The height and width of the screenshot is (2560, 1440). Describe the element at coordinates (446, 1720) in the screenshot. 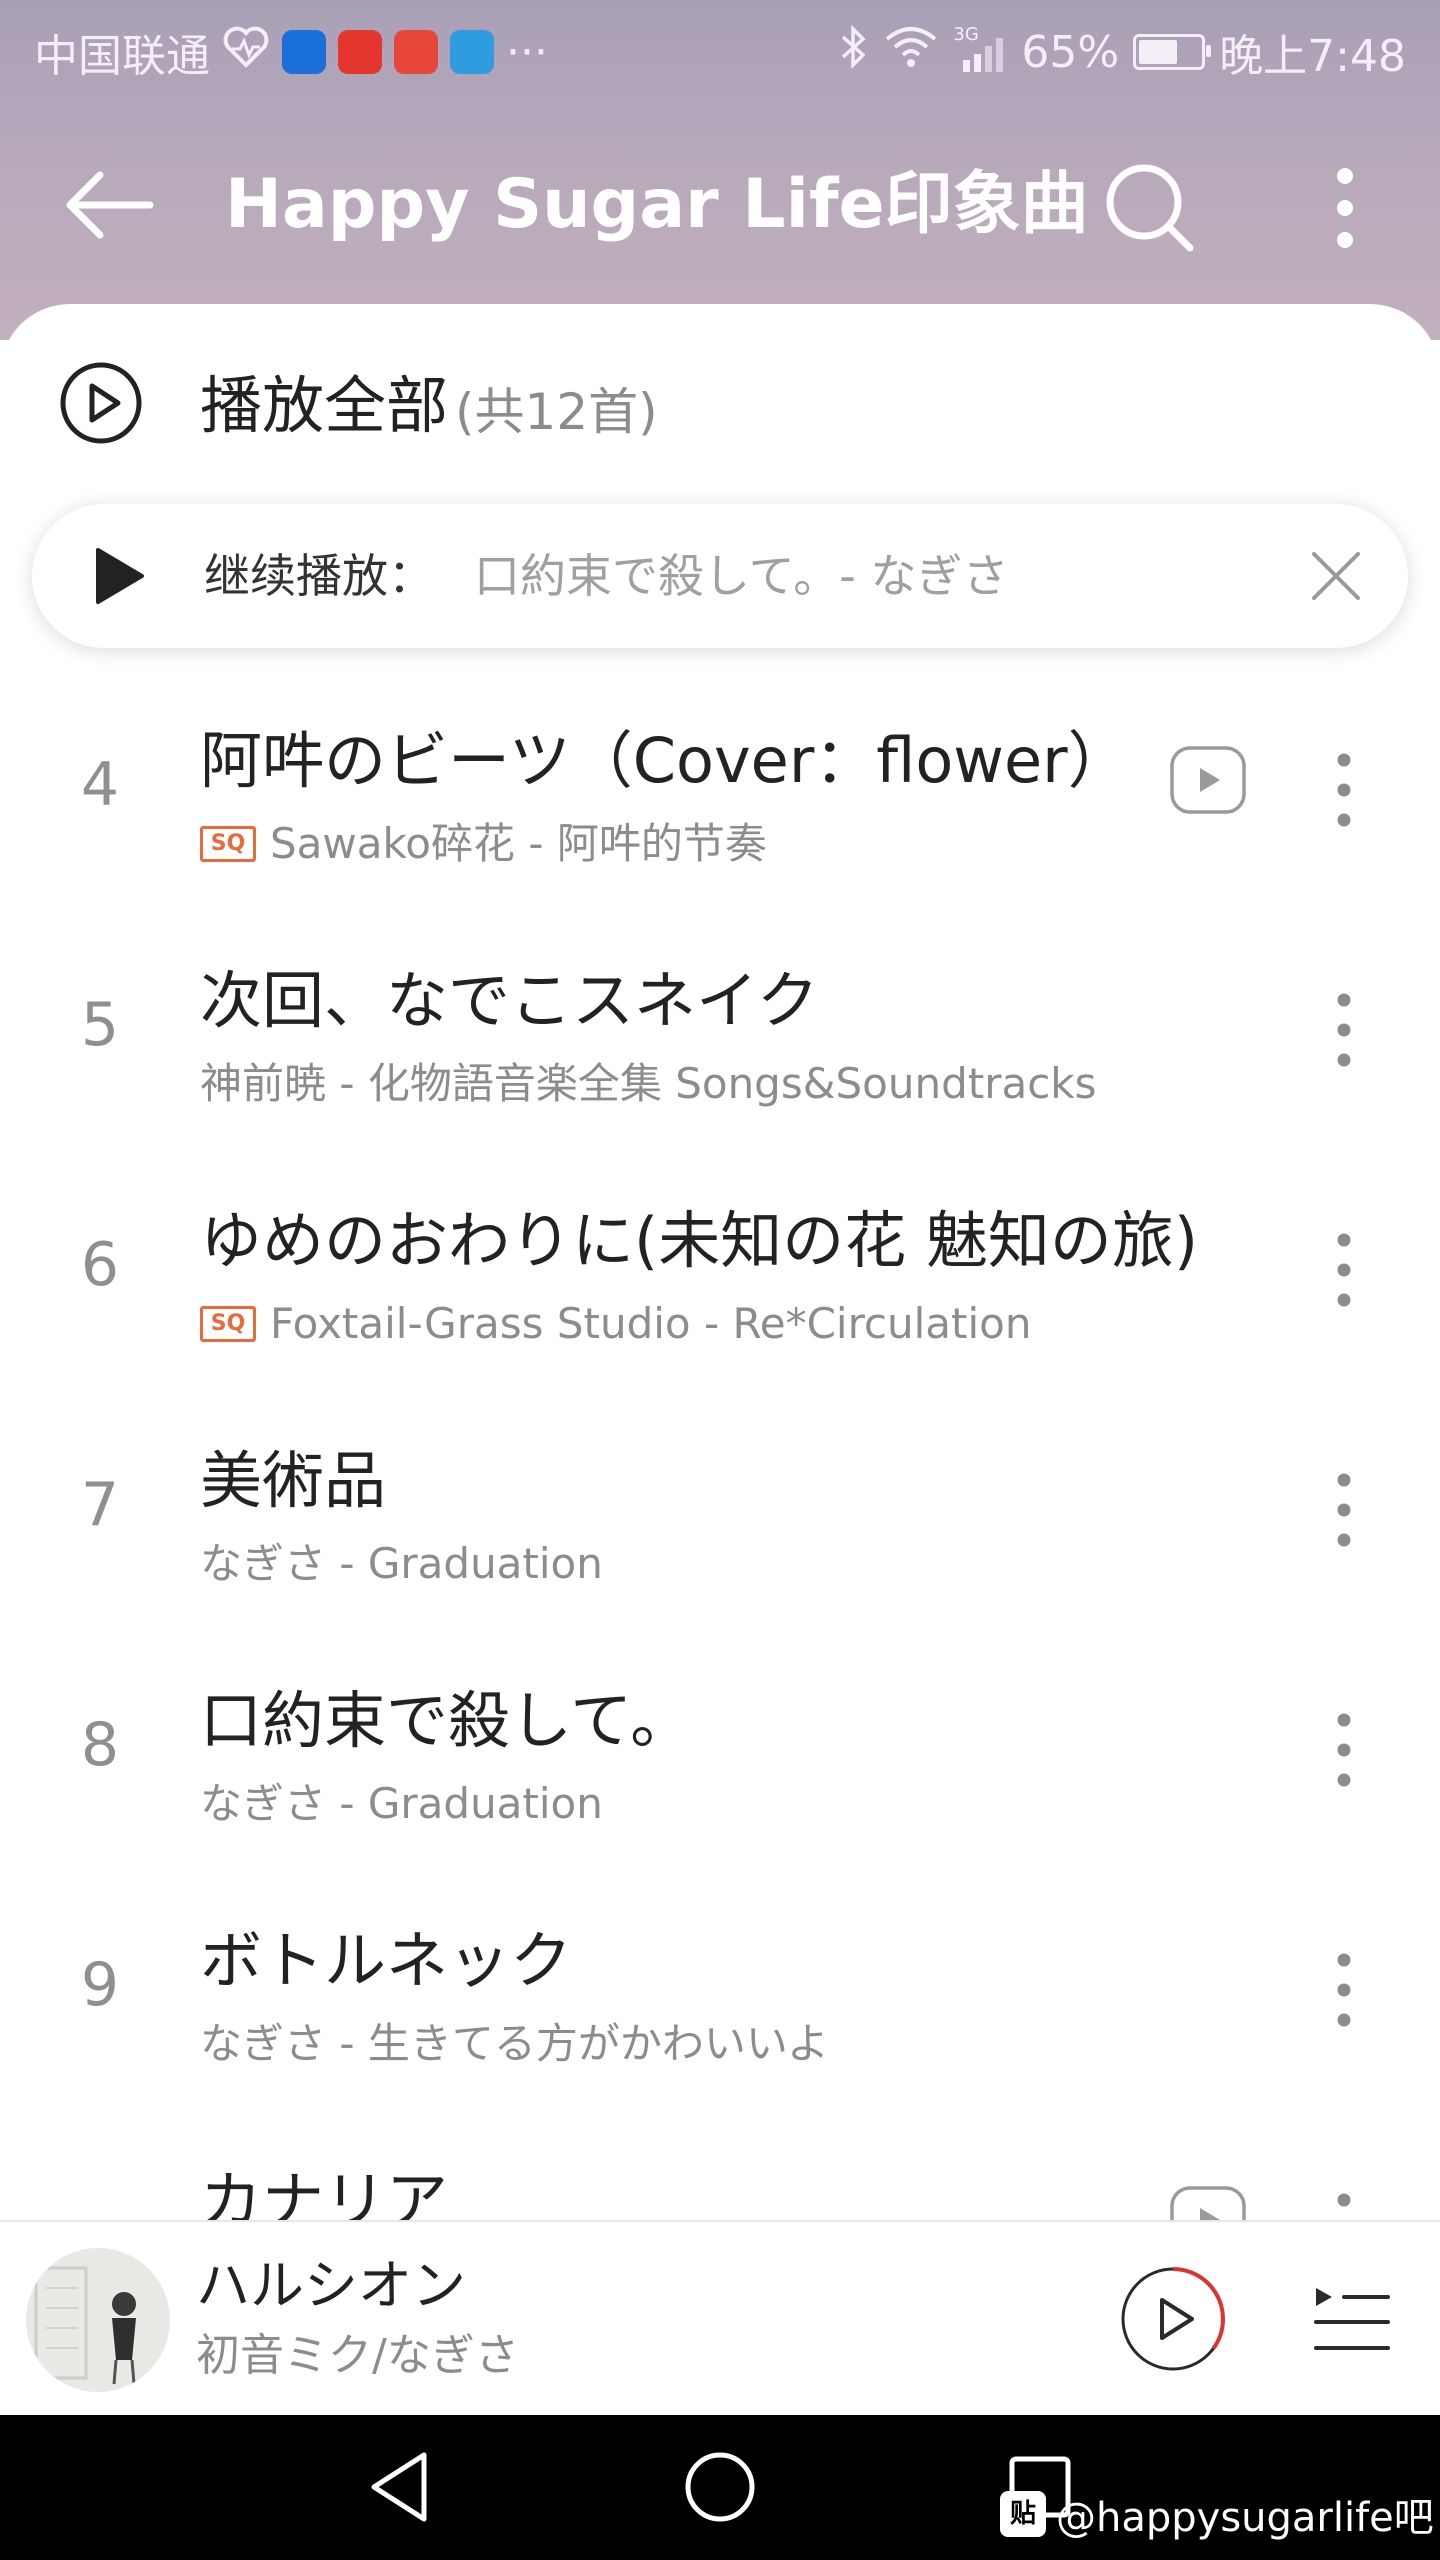

I see `song-title: 口約束で殺して。` at that location.